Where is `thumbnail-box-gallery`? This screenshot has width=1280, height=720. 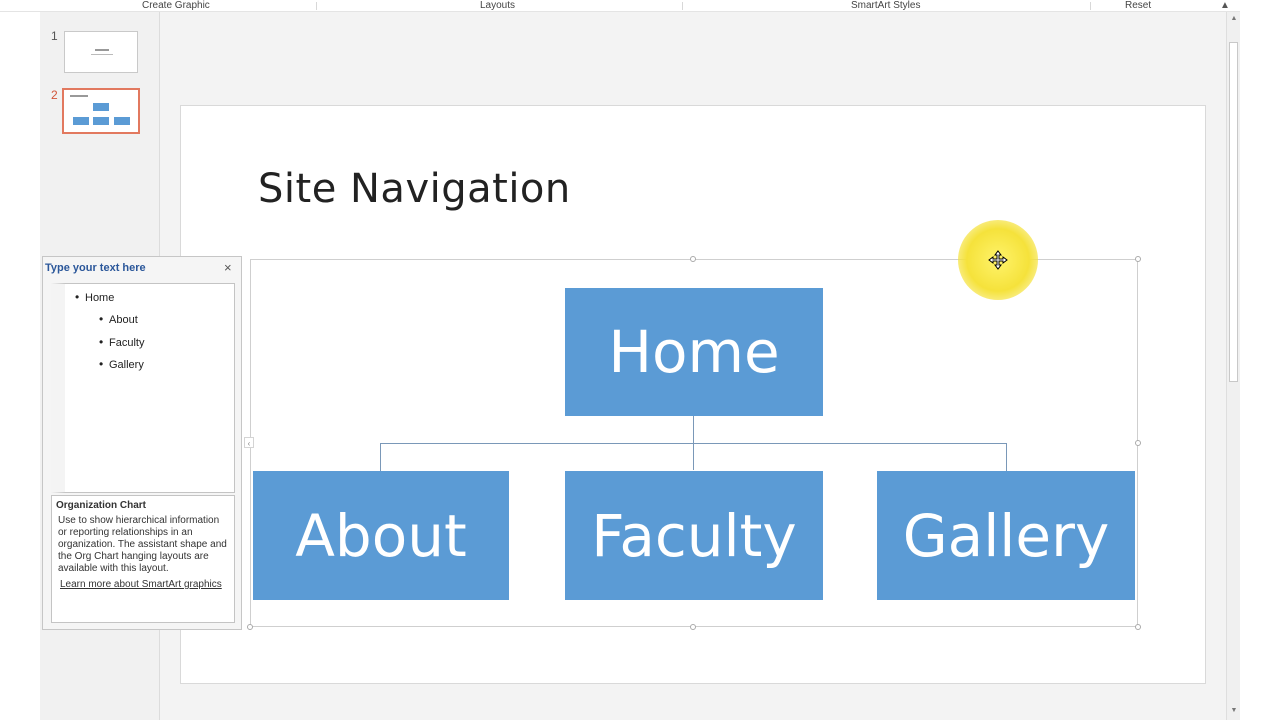
thumbnail-box-gallery is located at coordinates (122, 121).